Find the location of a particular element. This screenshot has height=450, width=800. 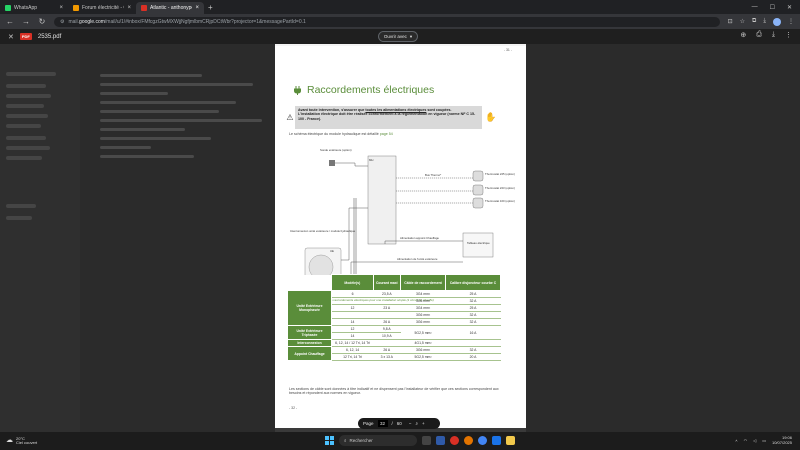

print-icon: ⎙ is located at coordinates (759, 35).